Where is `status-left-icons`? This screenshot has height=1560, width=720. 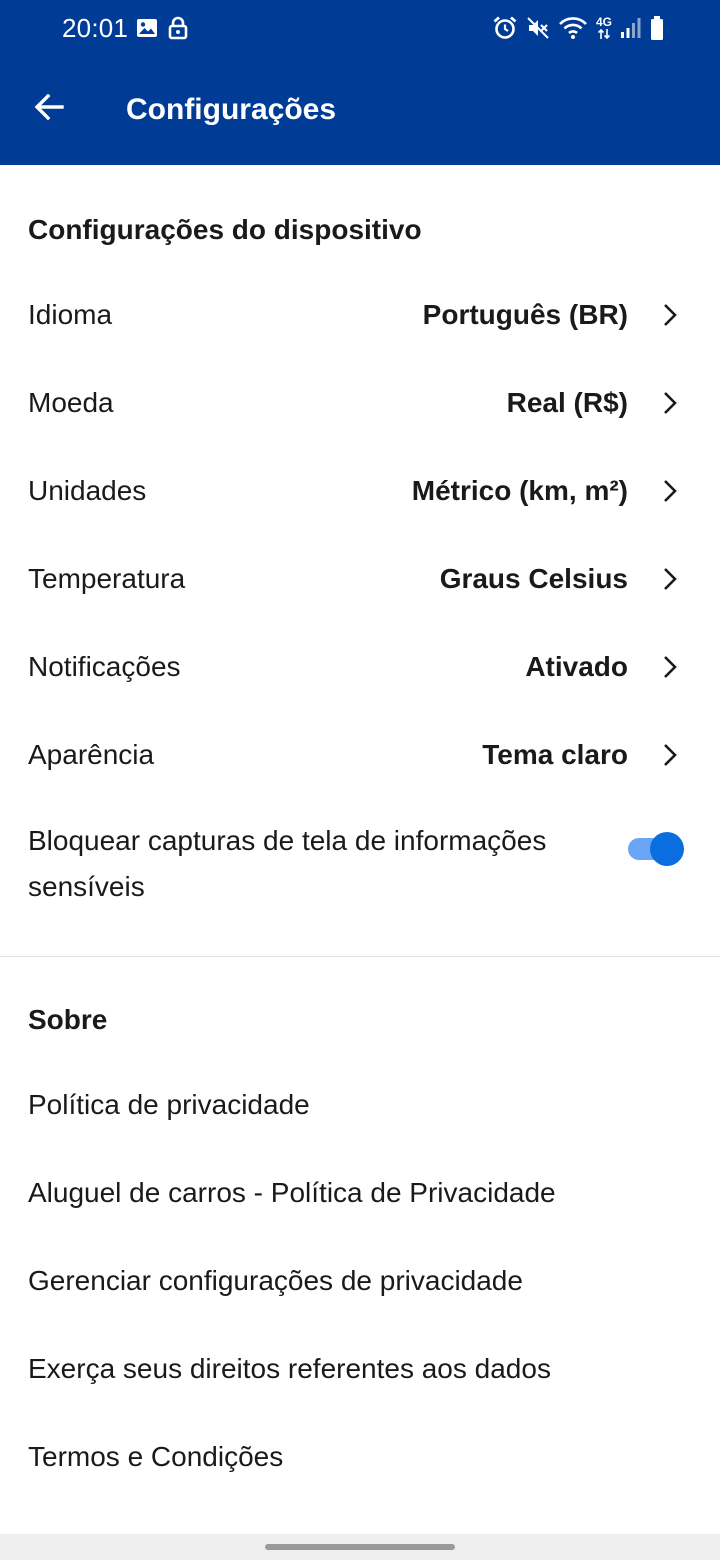 status-left-icons is located at coordinates (162, 28).